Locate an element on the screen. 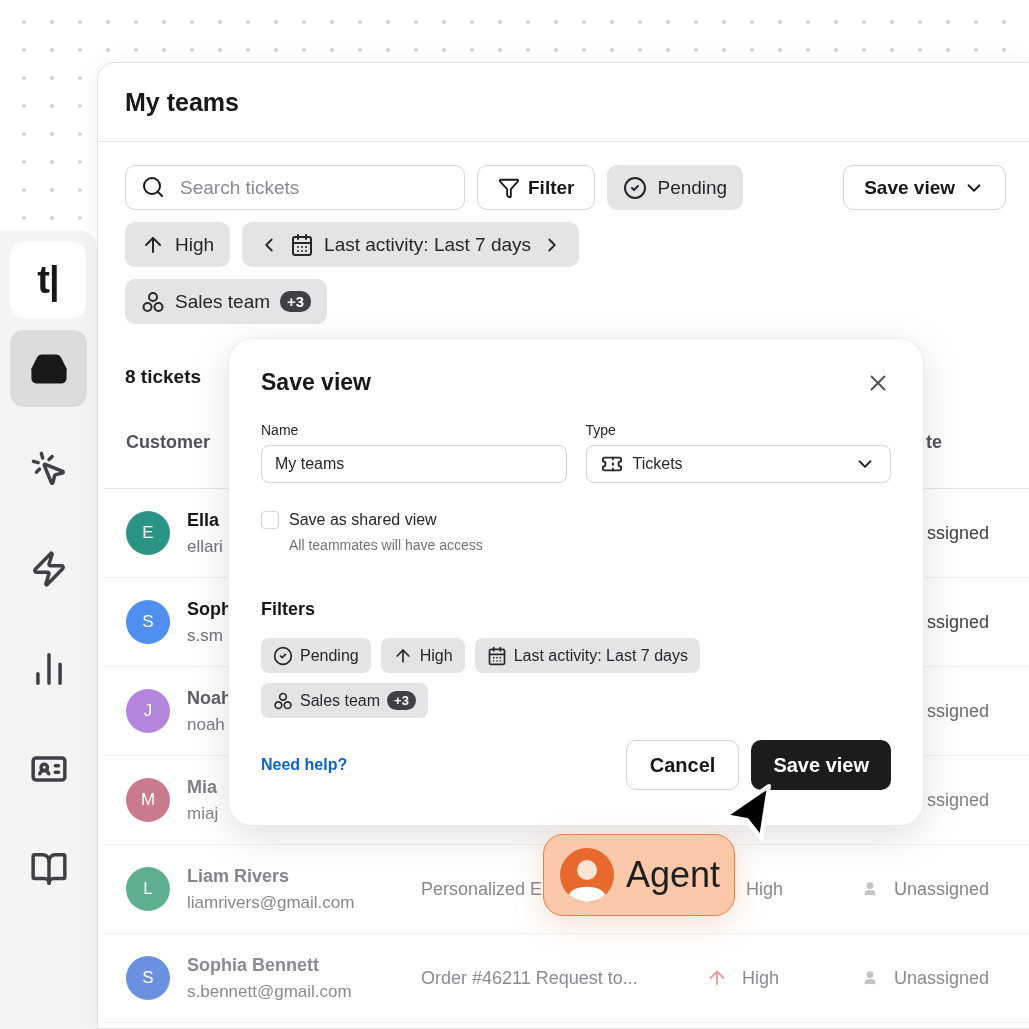  avatar: E is located at coordinates (148, 533).